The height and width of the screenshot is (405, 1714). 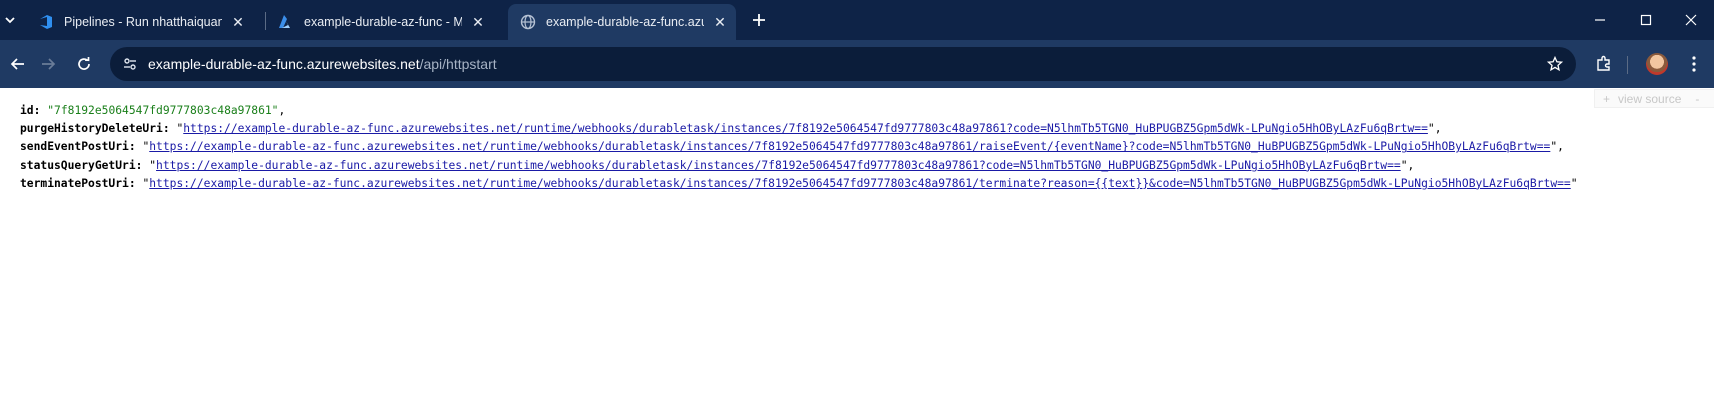 I want to click on bookmark-star-icon, so click(x=1555, y=64).